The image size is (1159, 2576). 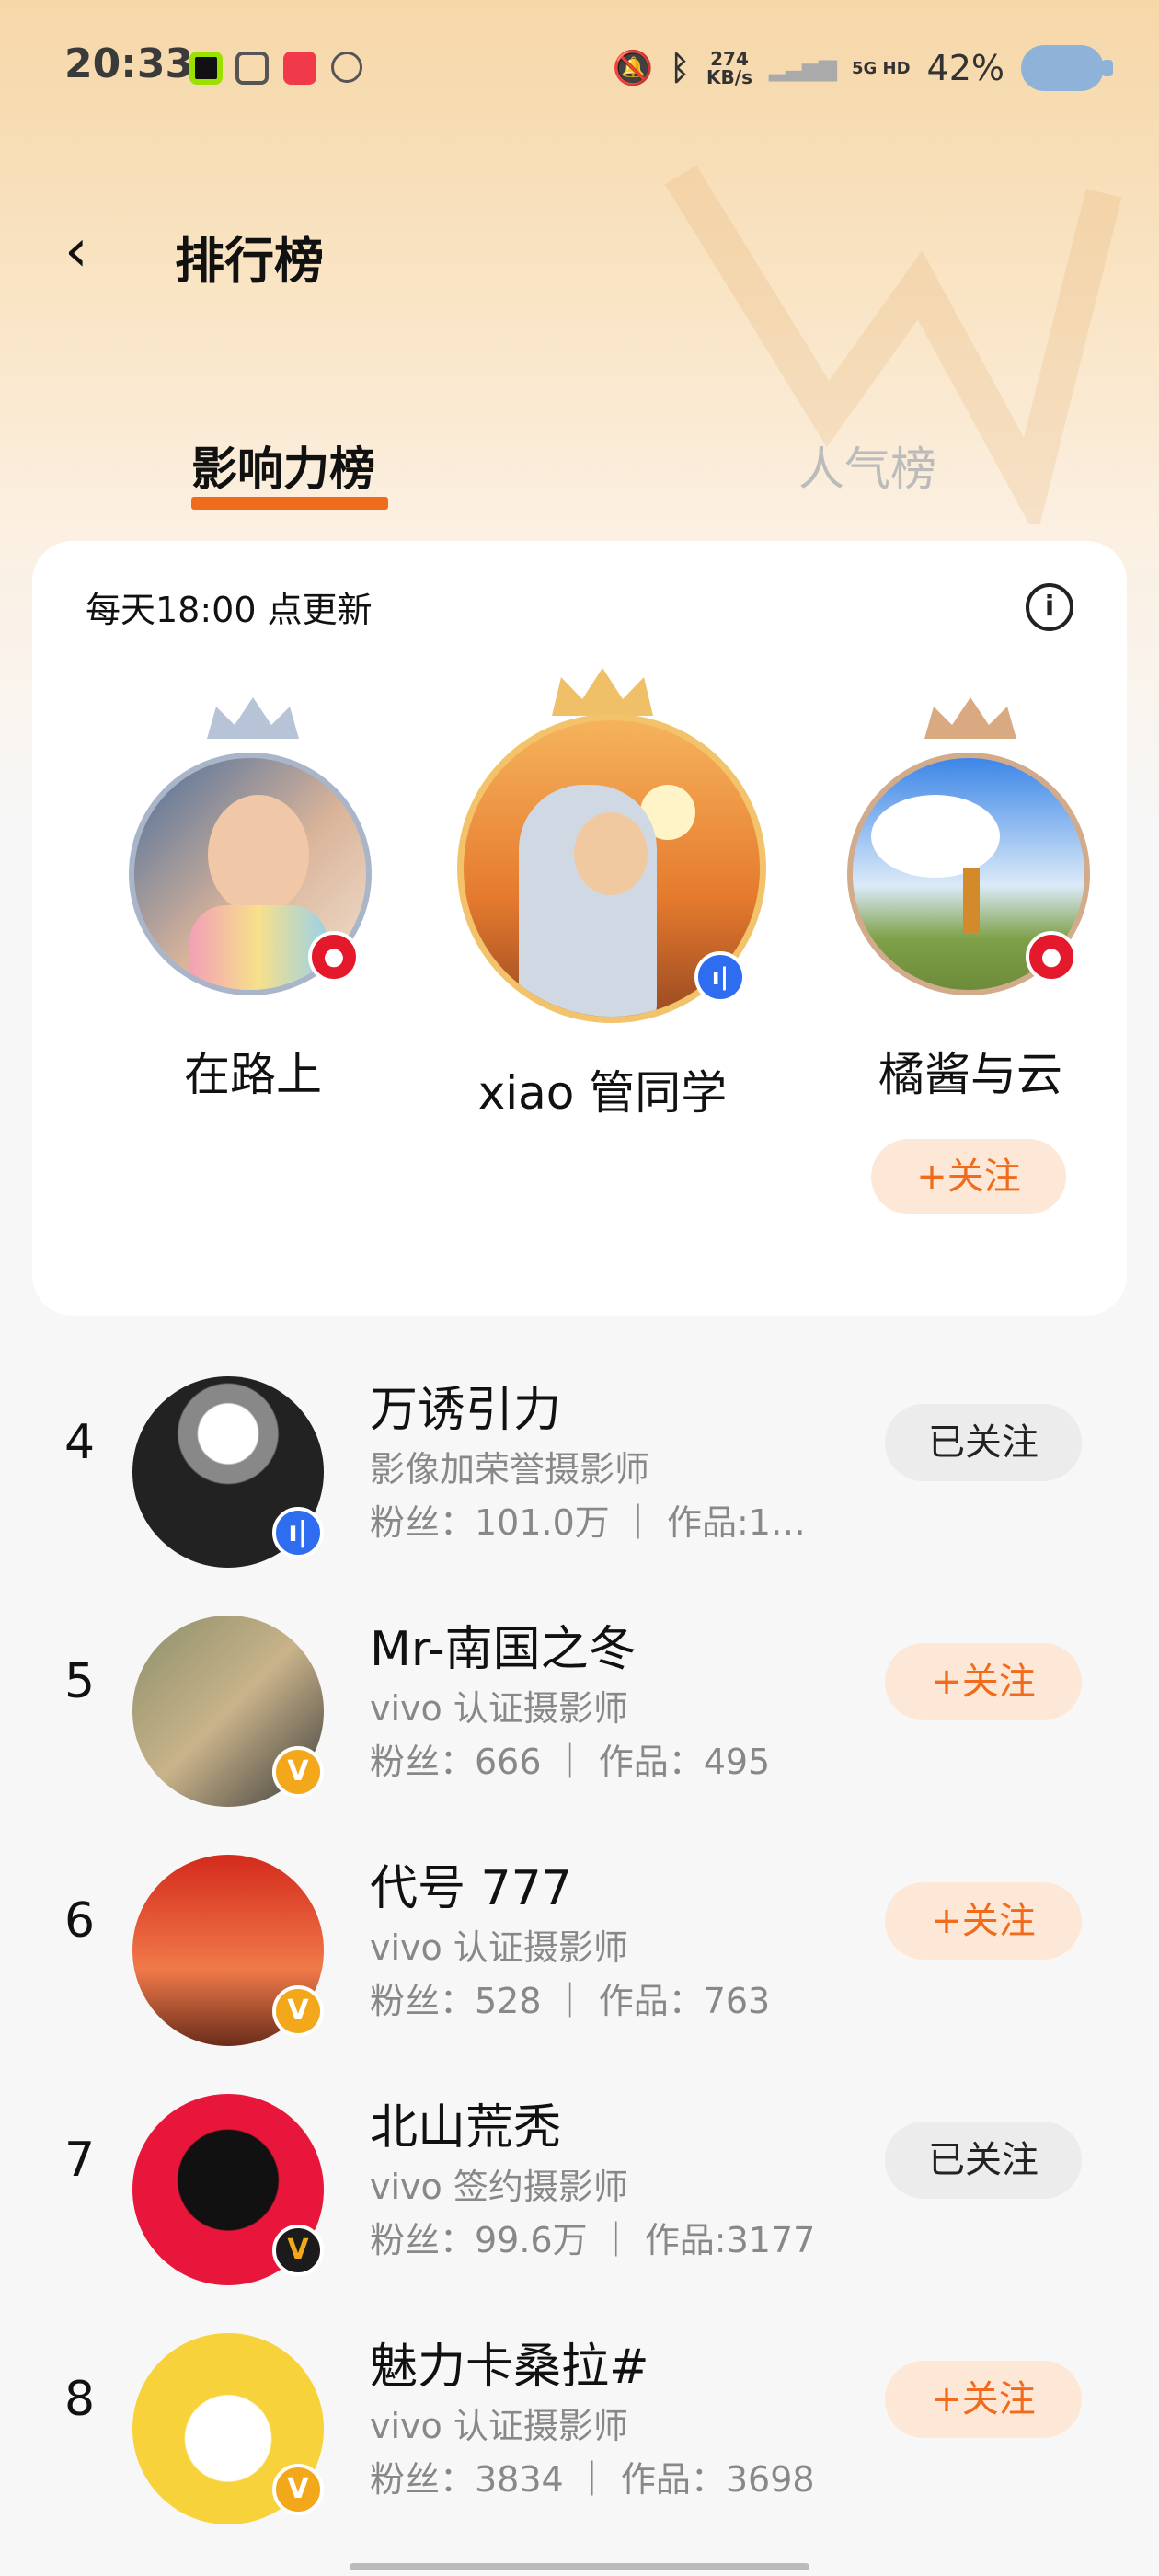 I want to click on user-title: vivo 签约摄影师, so click(x=499, y=2187).